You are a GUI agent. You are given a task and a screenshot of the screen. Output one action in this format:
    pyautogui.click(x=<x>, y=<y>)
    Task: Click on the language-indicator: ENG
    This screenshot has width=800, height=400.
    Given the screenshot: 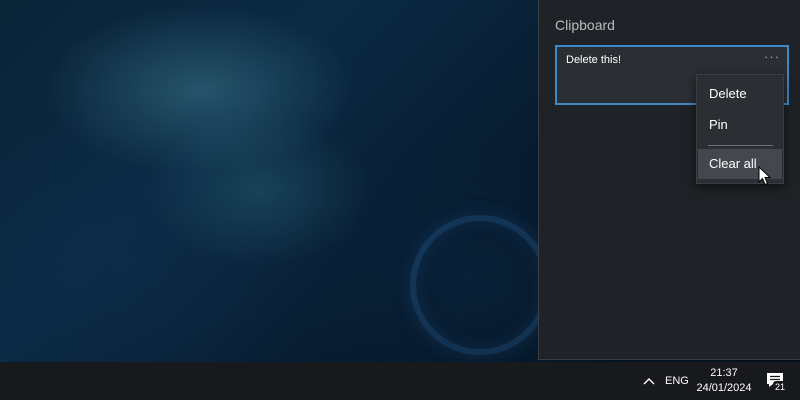 What is the action you would take?
    pyautogui.click(x=677, y=381)
    